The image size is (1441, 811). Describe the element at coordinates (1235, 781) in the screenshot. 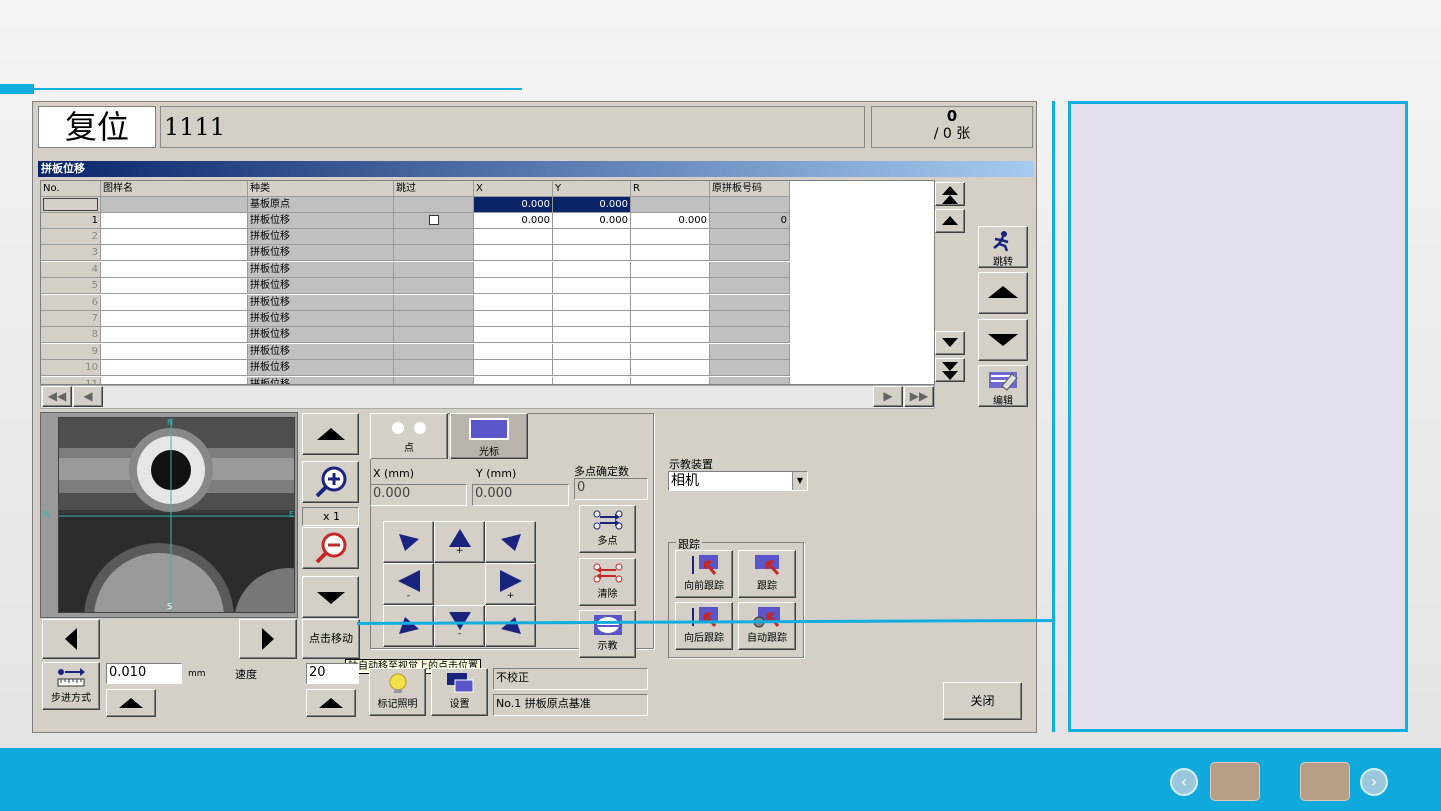

I see `slide-thumb-left` at that location.